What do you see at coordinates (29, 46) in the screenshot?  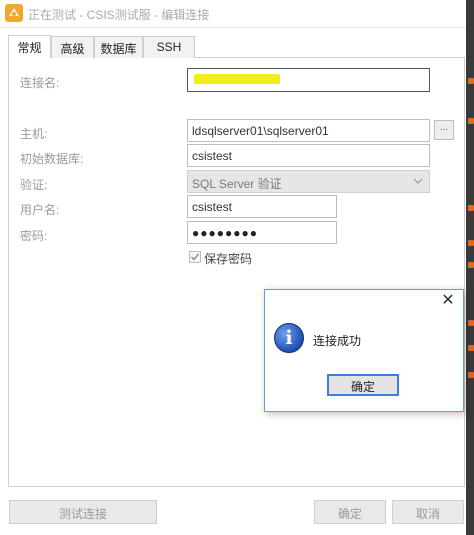 I see `tab-general: 常规` at bounding box center [29, 46].